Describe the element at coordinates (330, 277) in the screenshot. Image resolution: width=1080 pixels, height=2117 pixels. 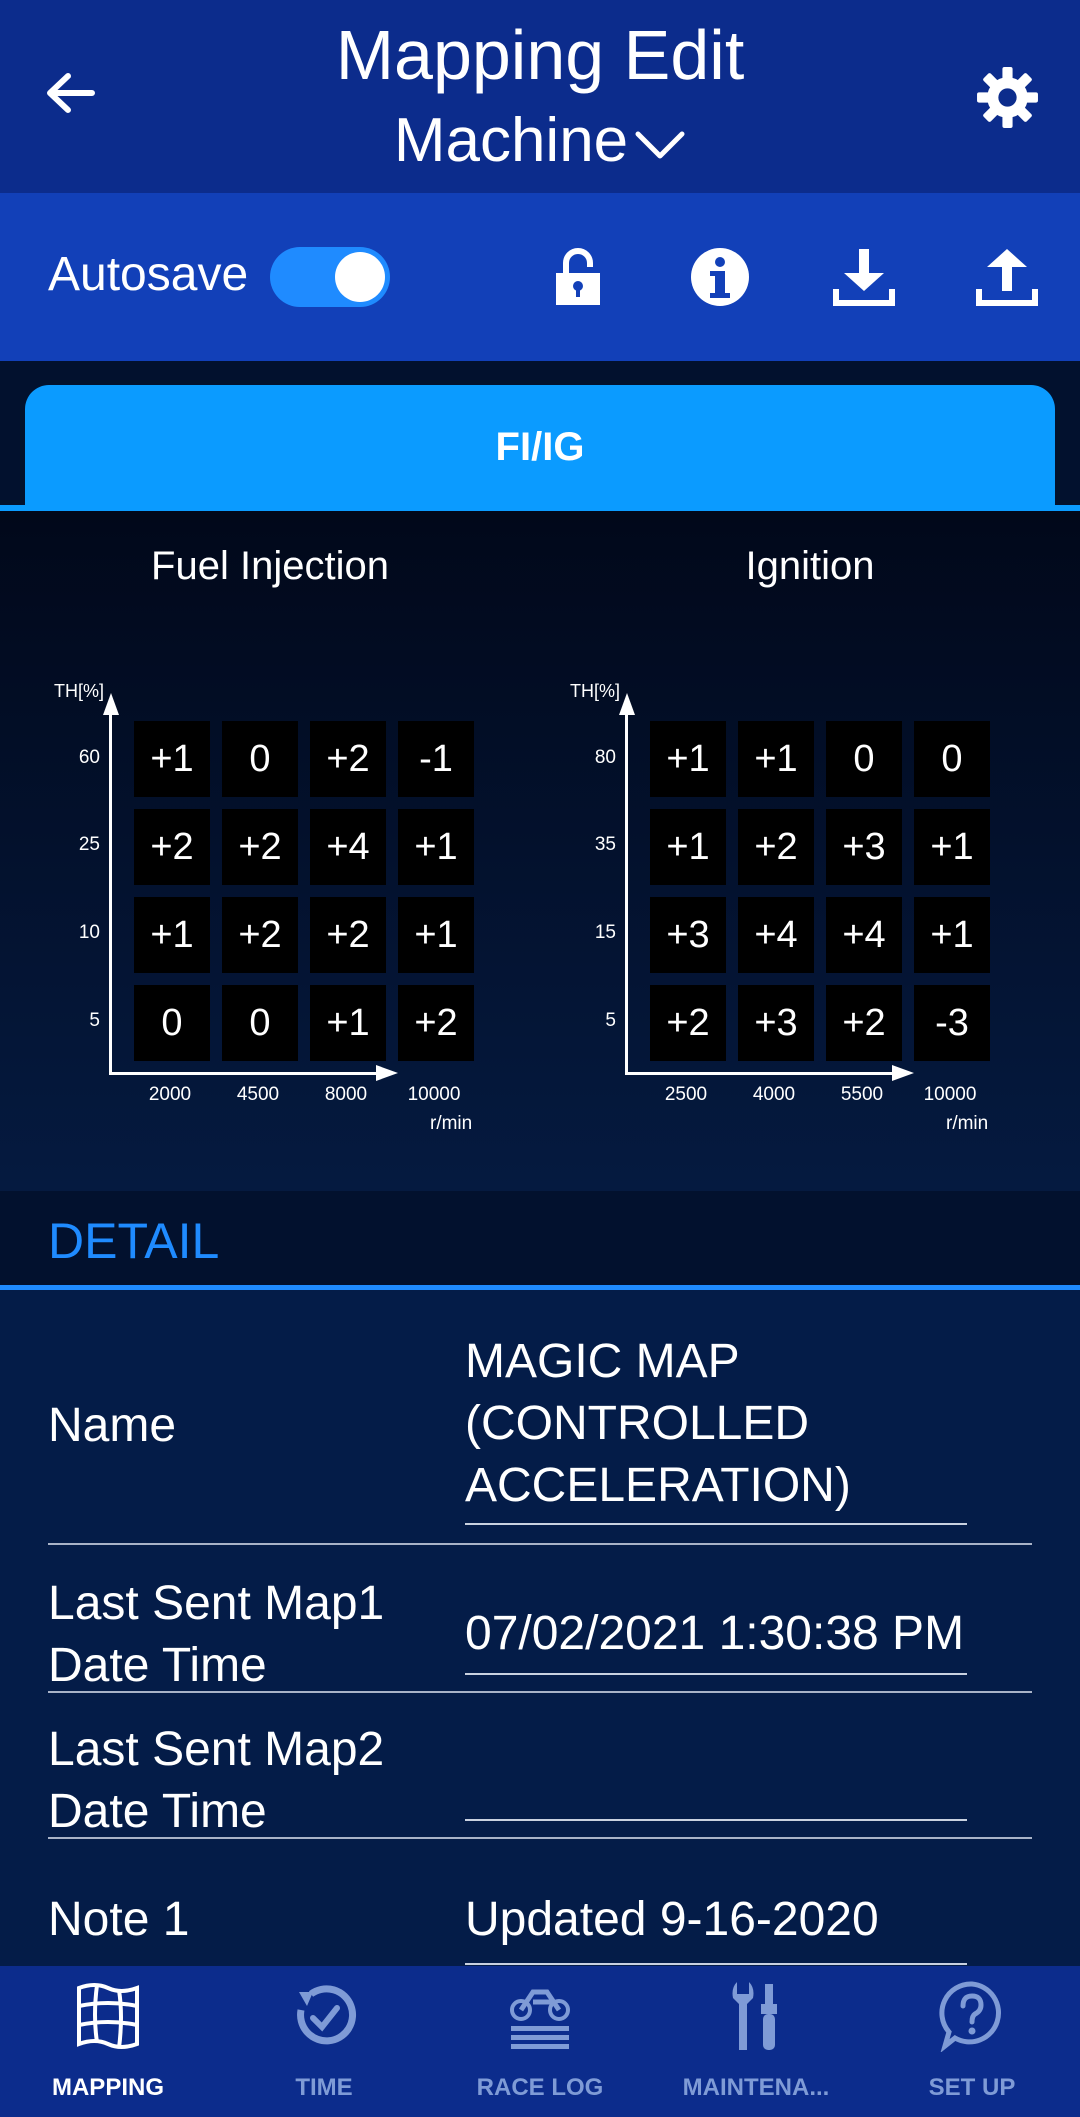
I see `autosave-toggle` at that location.